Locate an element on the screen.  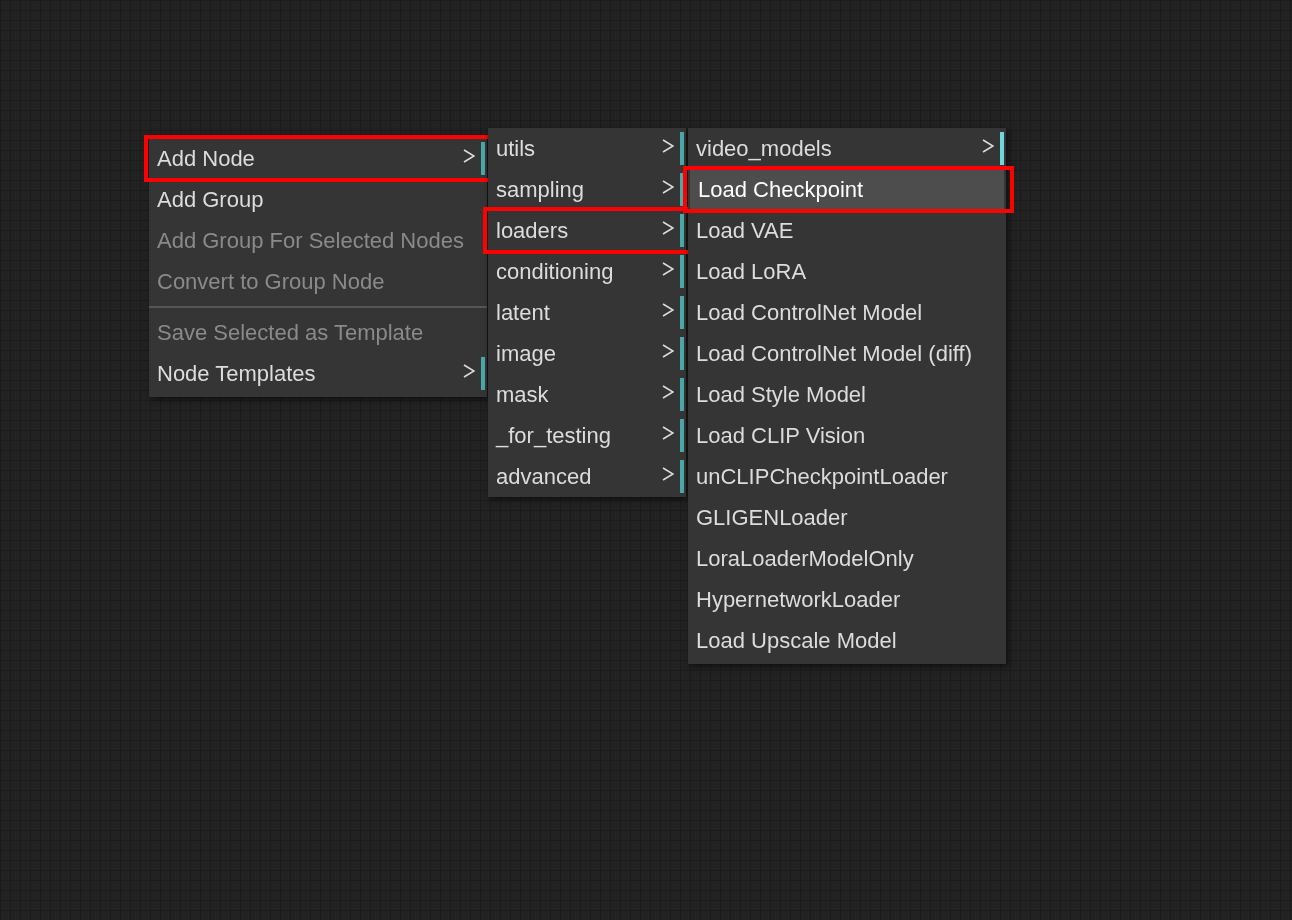
menu-item: image is located at coordinates (575, 353).